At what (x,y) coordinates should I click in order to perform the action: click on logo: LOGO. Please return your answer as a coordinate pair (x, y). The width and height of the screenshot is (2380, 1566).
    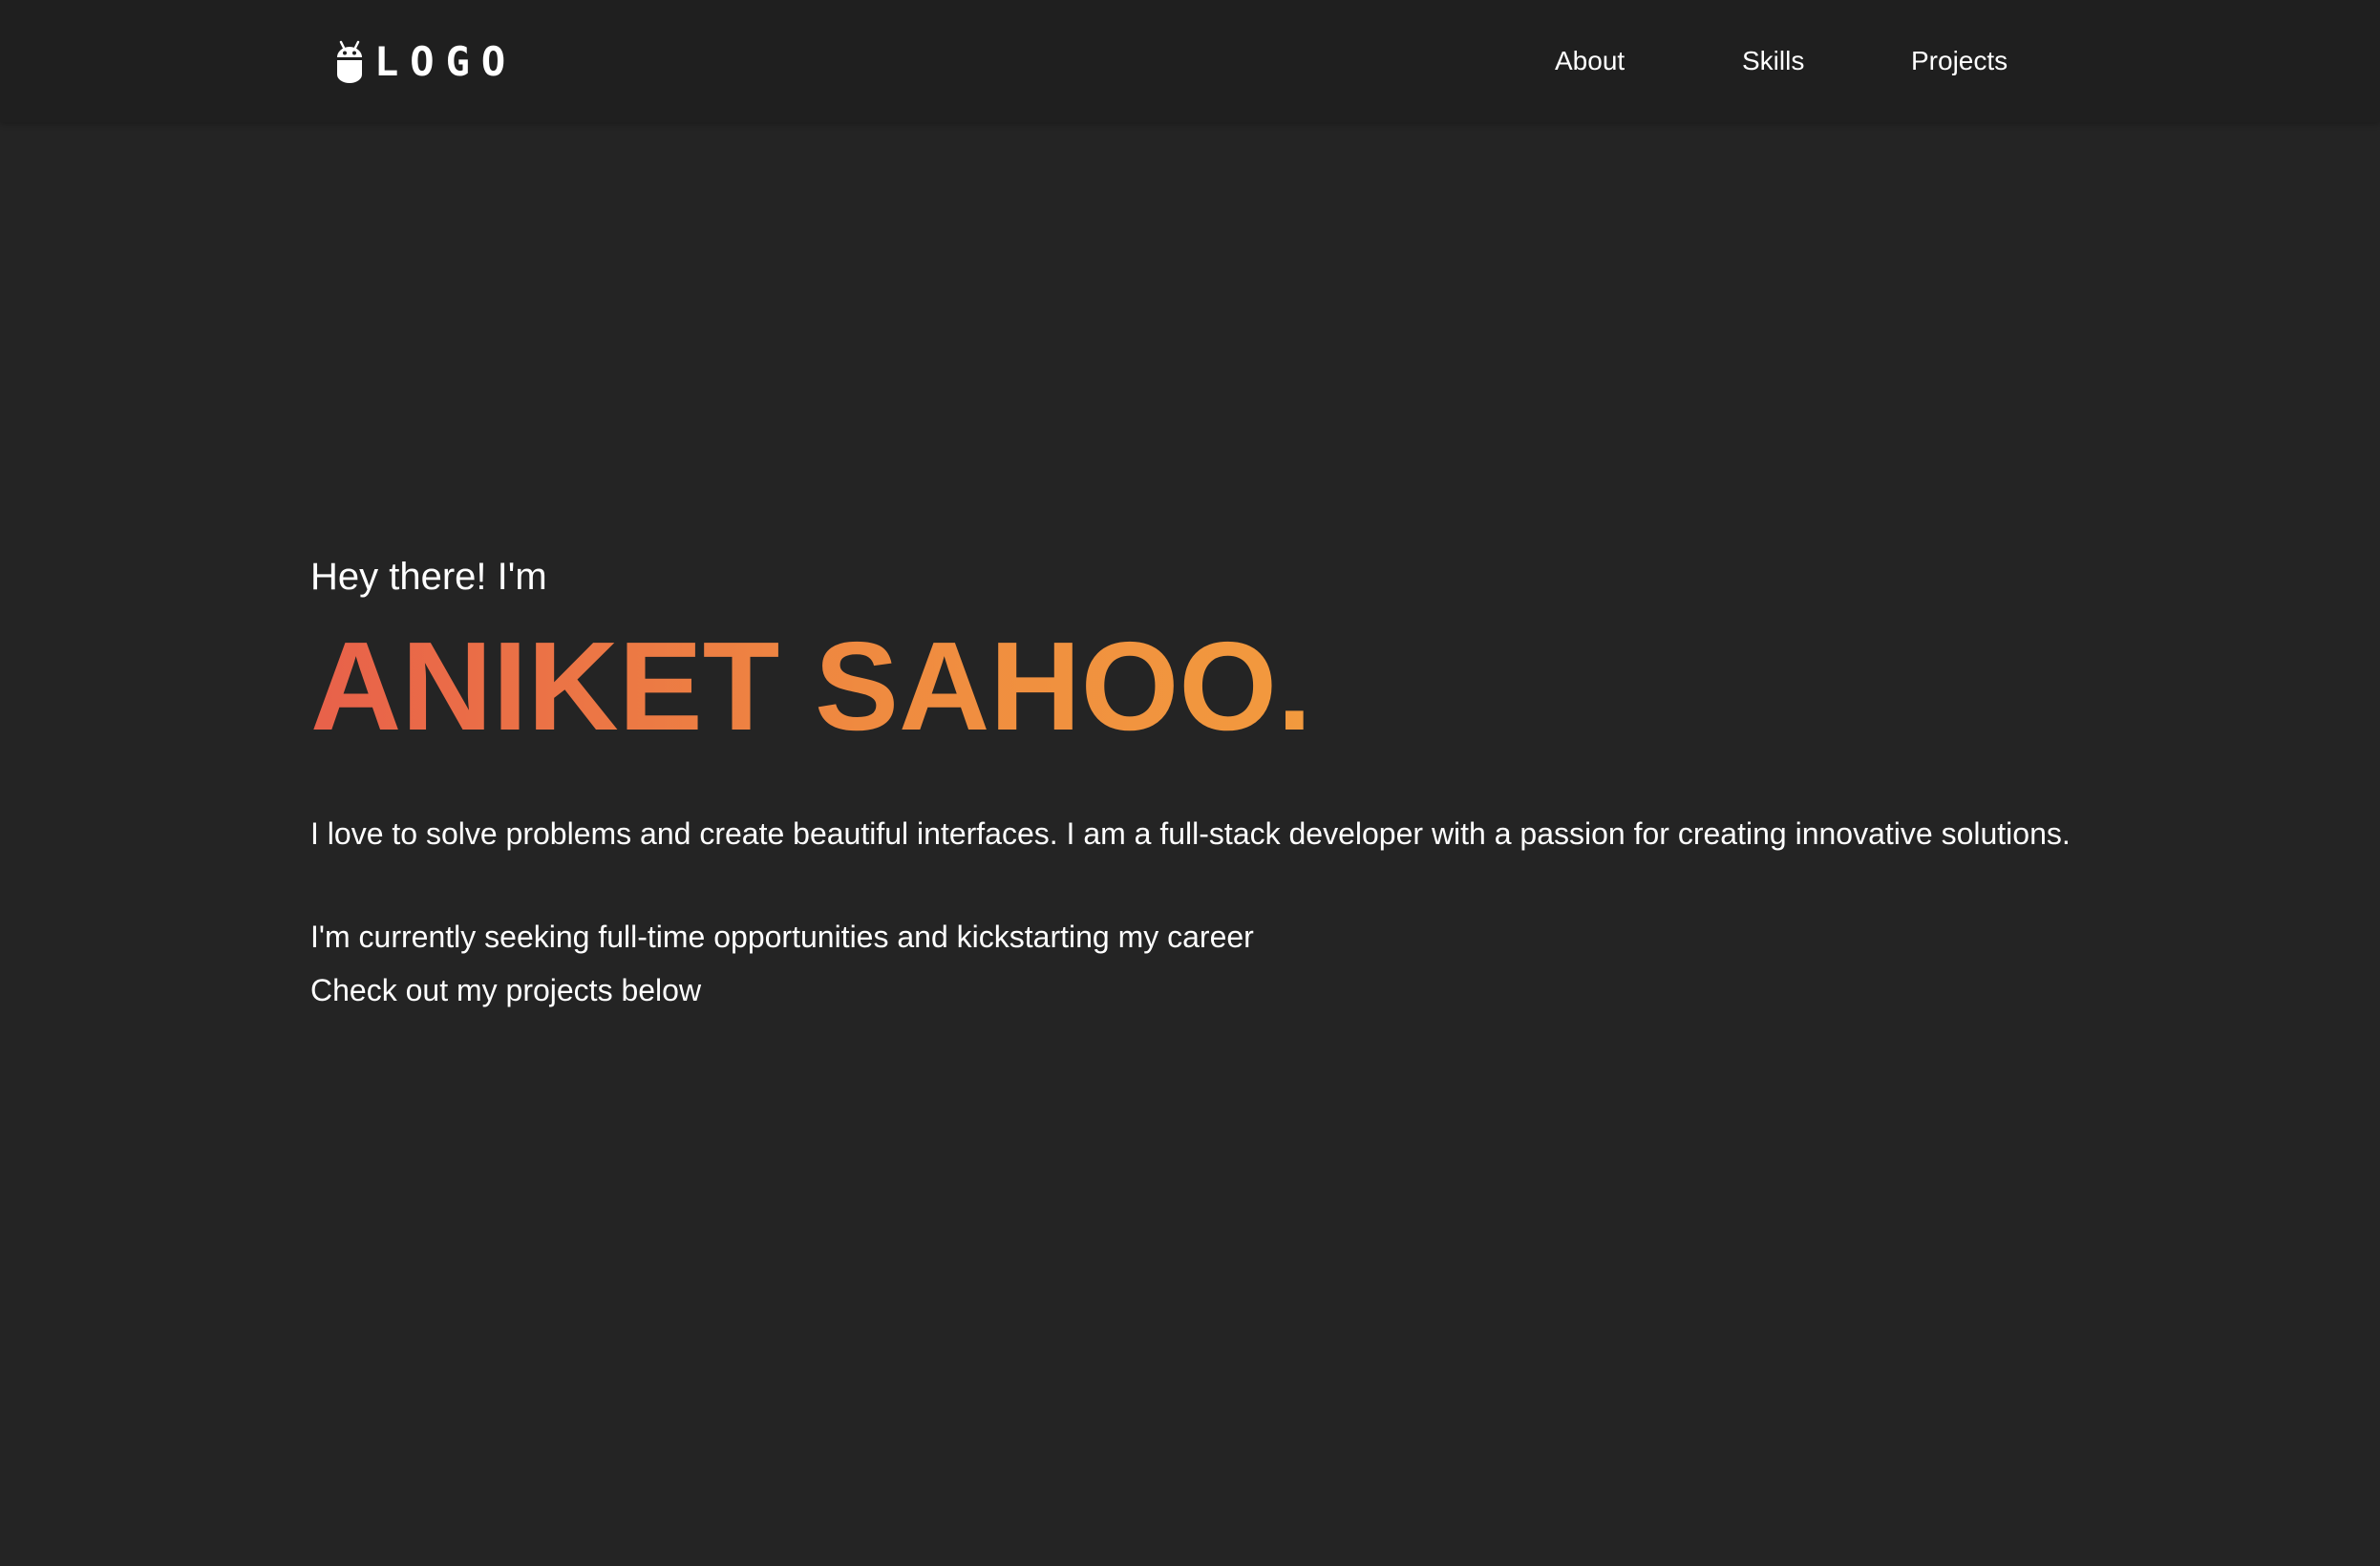
    Looking at the image, I should click on (426, 62).